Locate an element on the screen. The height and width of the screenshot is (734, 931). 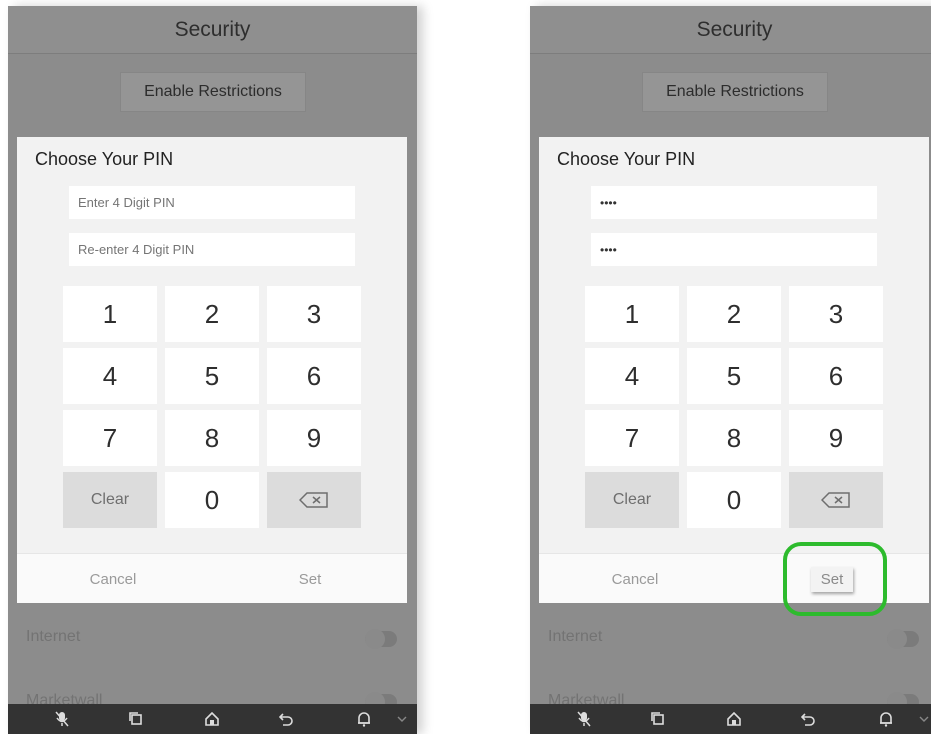
pin-input is located at coordinates (212, 202).